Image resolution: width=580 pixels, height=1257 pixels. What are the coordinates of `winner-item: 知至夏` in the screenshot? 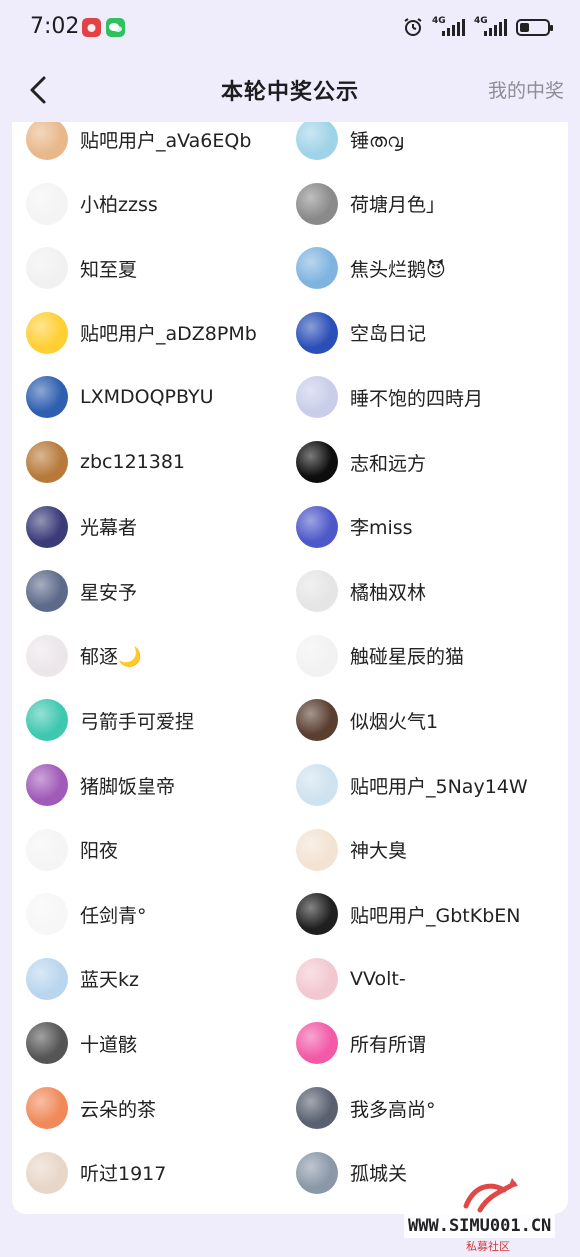 It's located at (81, 268).